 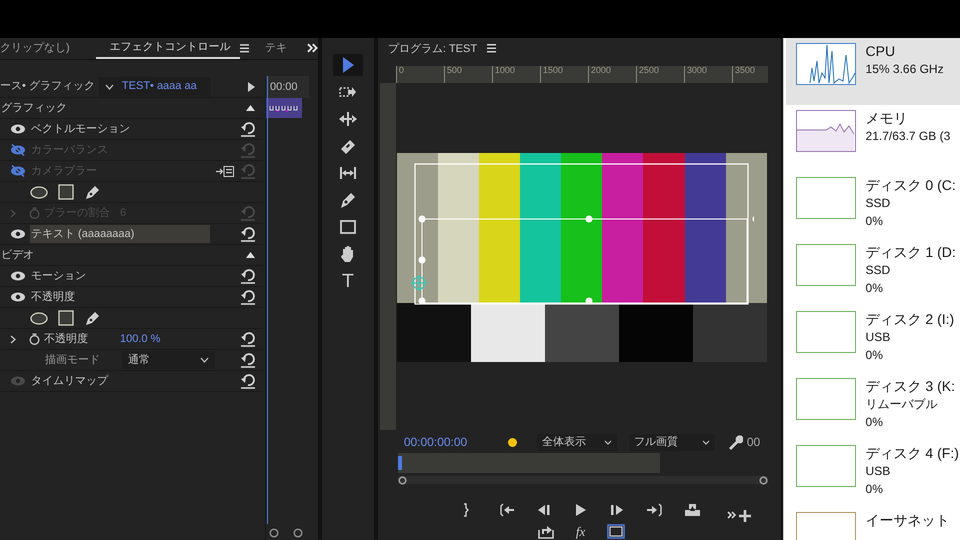 I want to click on ruler-label: 1000, so click(x=504, y=70).